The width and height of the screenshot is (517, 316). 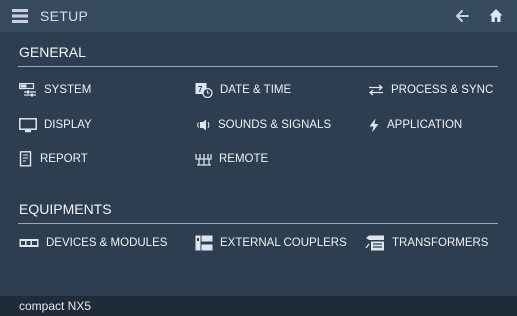 I want to click on devices-modules-label: DEVICES & MODULES, so click(x=107, y=243).